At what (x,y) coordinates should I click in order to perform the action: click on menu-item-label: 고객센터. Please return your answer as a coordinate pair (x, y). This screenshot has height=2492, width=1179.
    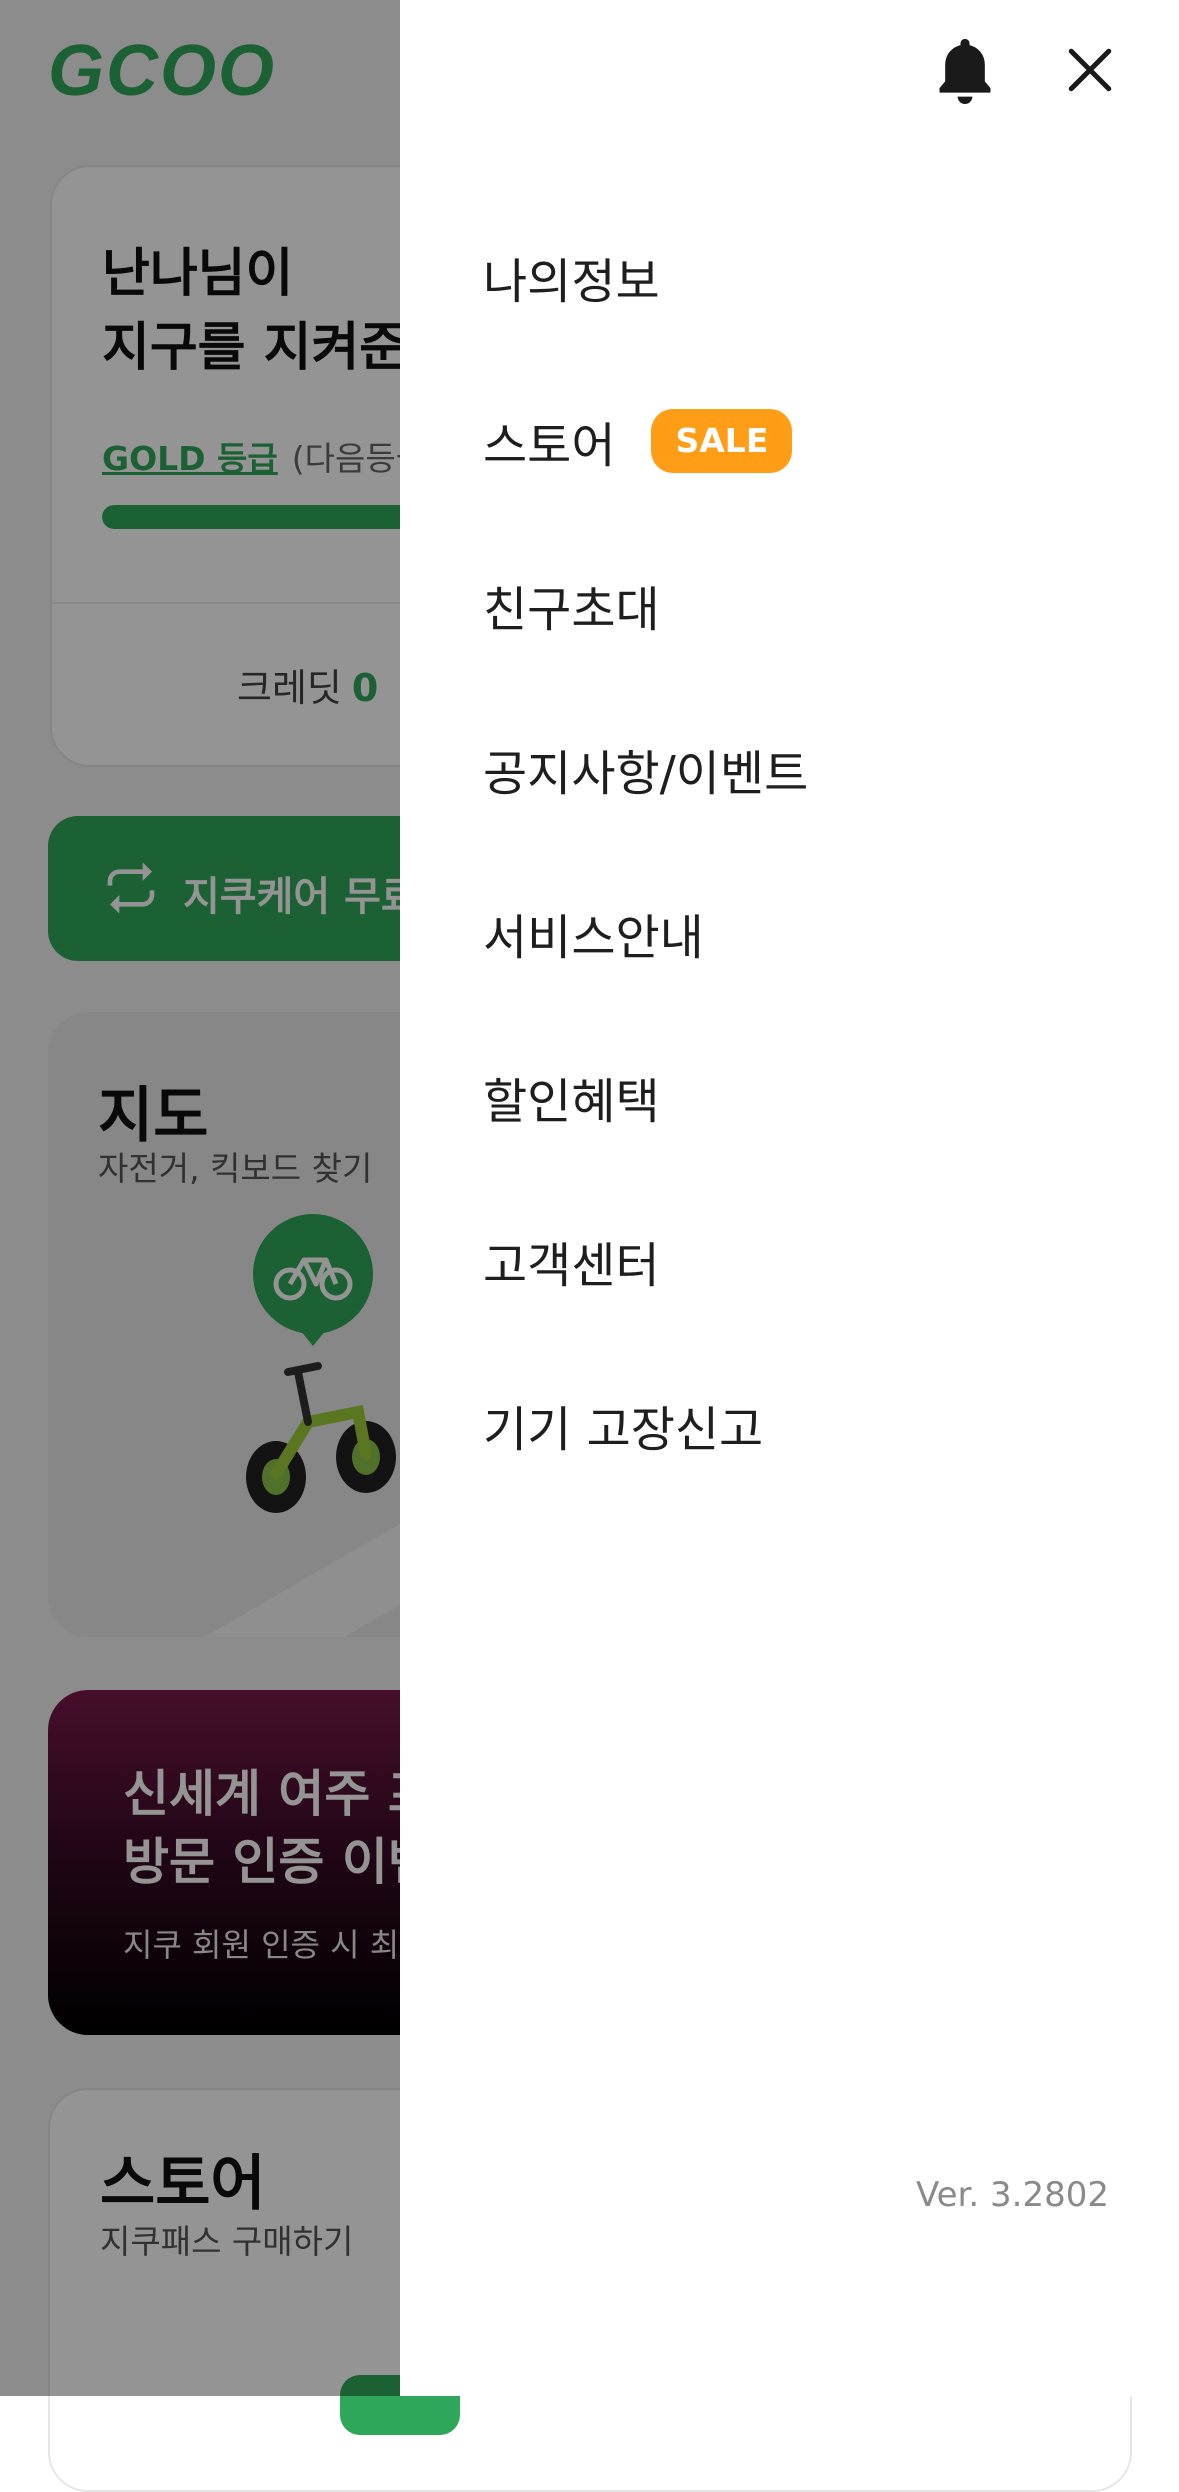
    Looking at the image, I should click on (571, 1266).